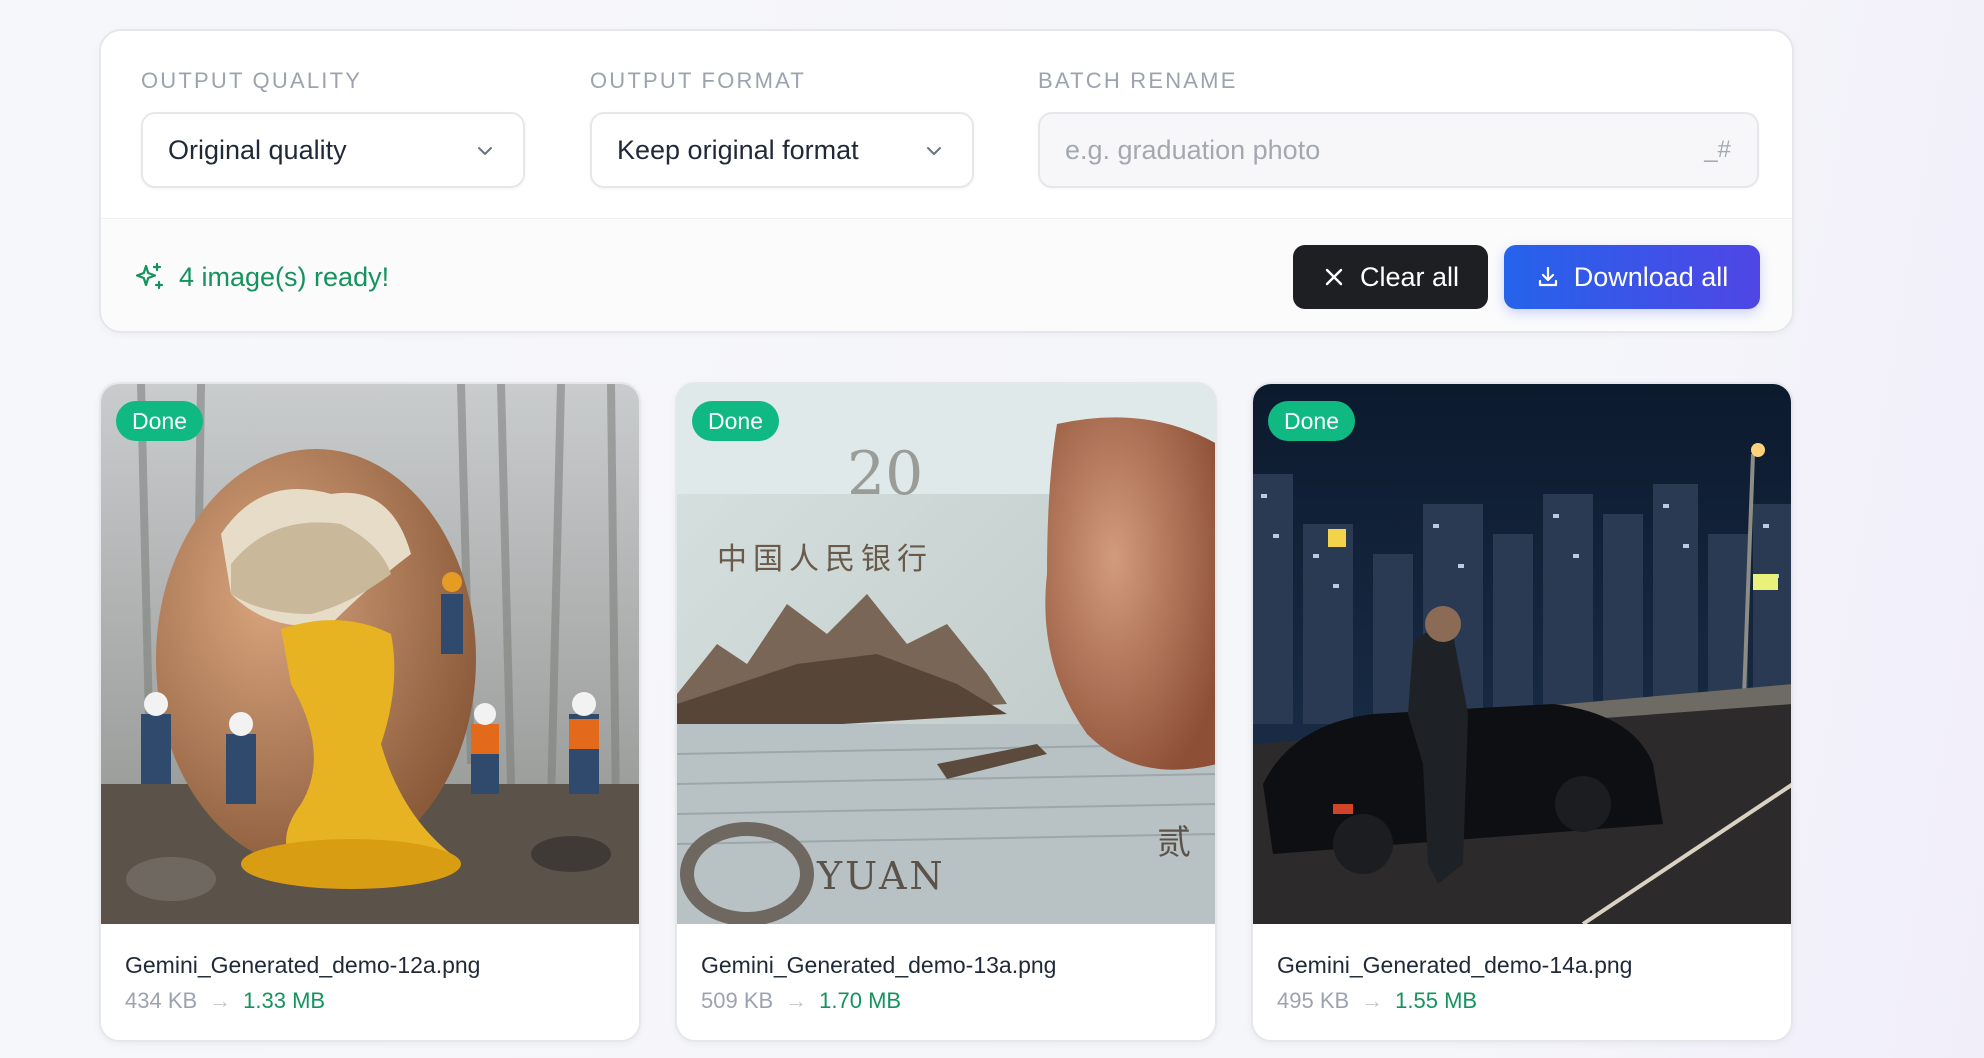 Image resolution: width=1984 pixels, height=1058 pixels. I want to click on file-sizes: 495 KB → 1.55 MB, so click(1377, 1001).